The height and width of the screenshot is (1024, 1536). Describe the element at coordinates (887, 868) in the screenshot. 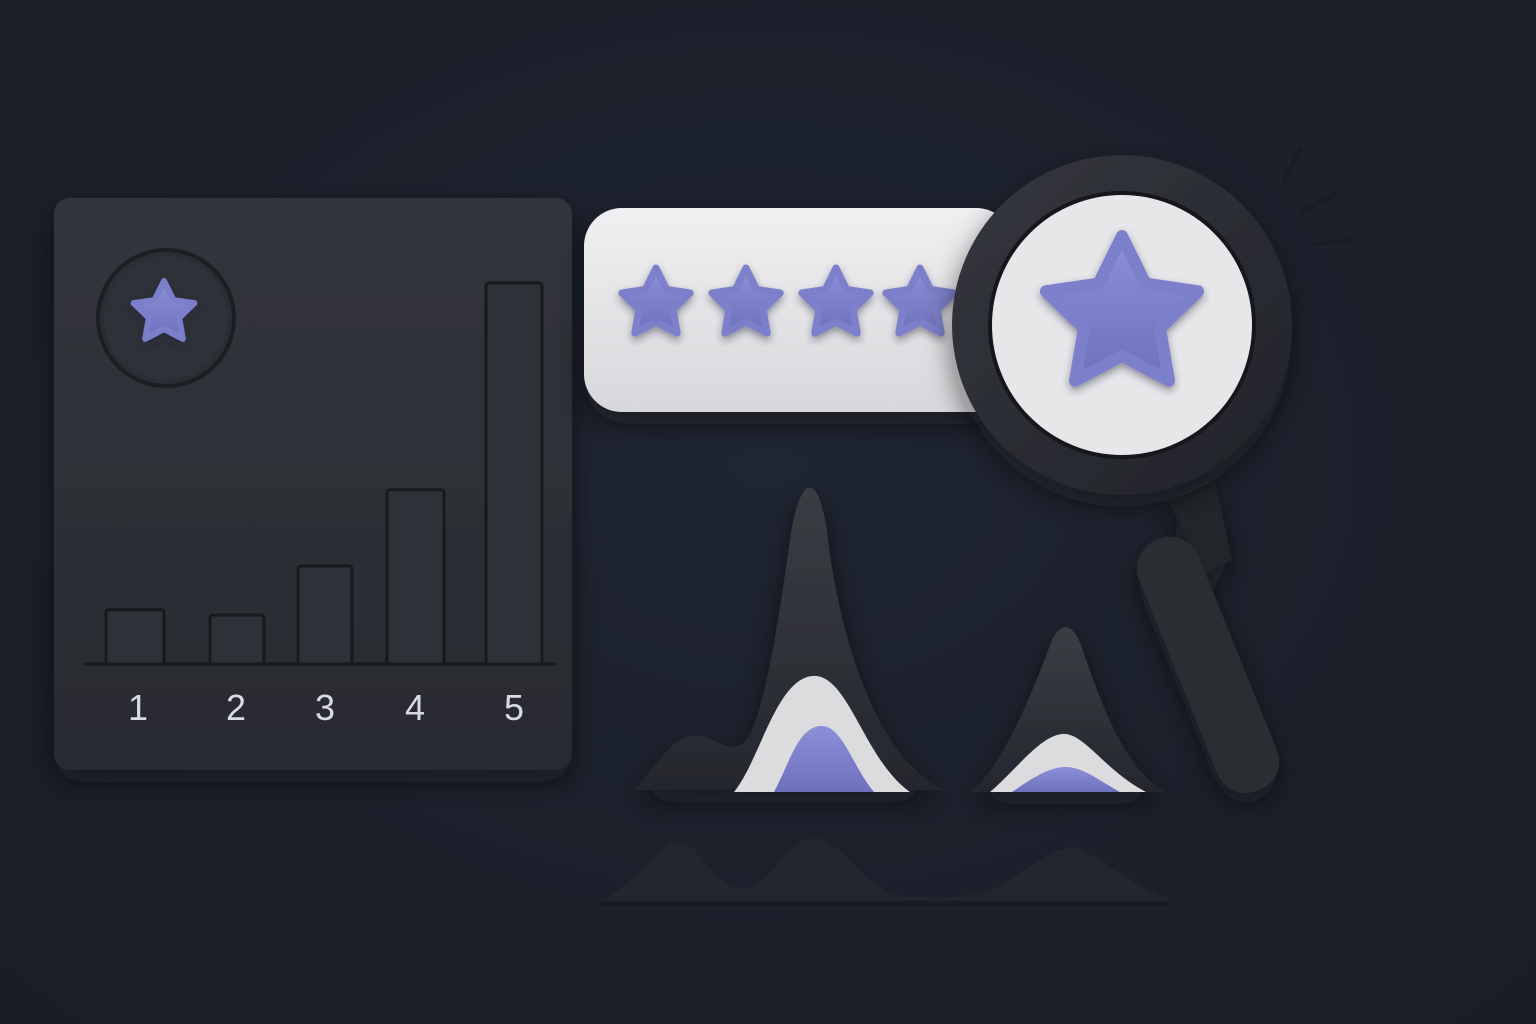

I see `reflection-peaks` at that location.